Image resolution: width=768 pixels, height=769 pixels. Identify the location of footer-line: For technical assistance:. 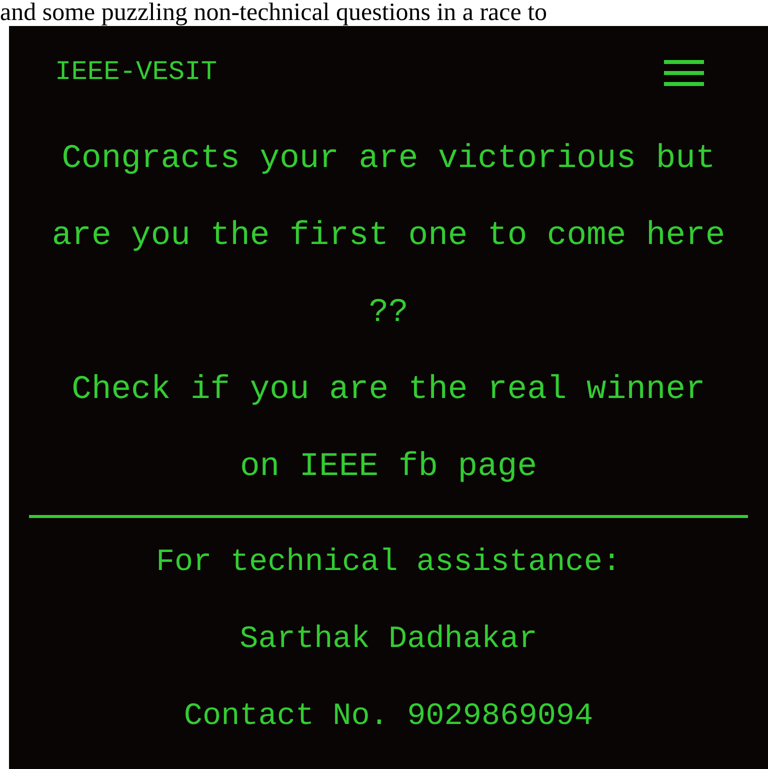
(389, 563).